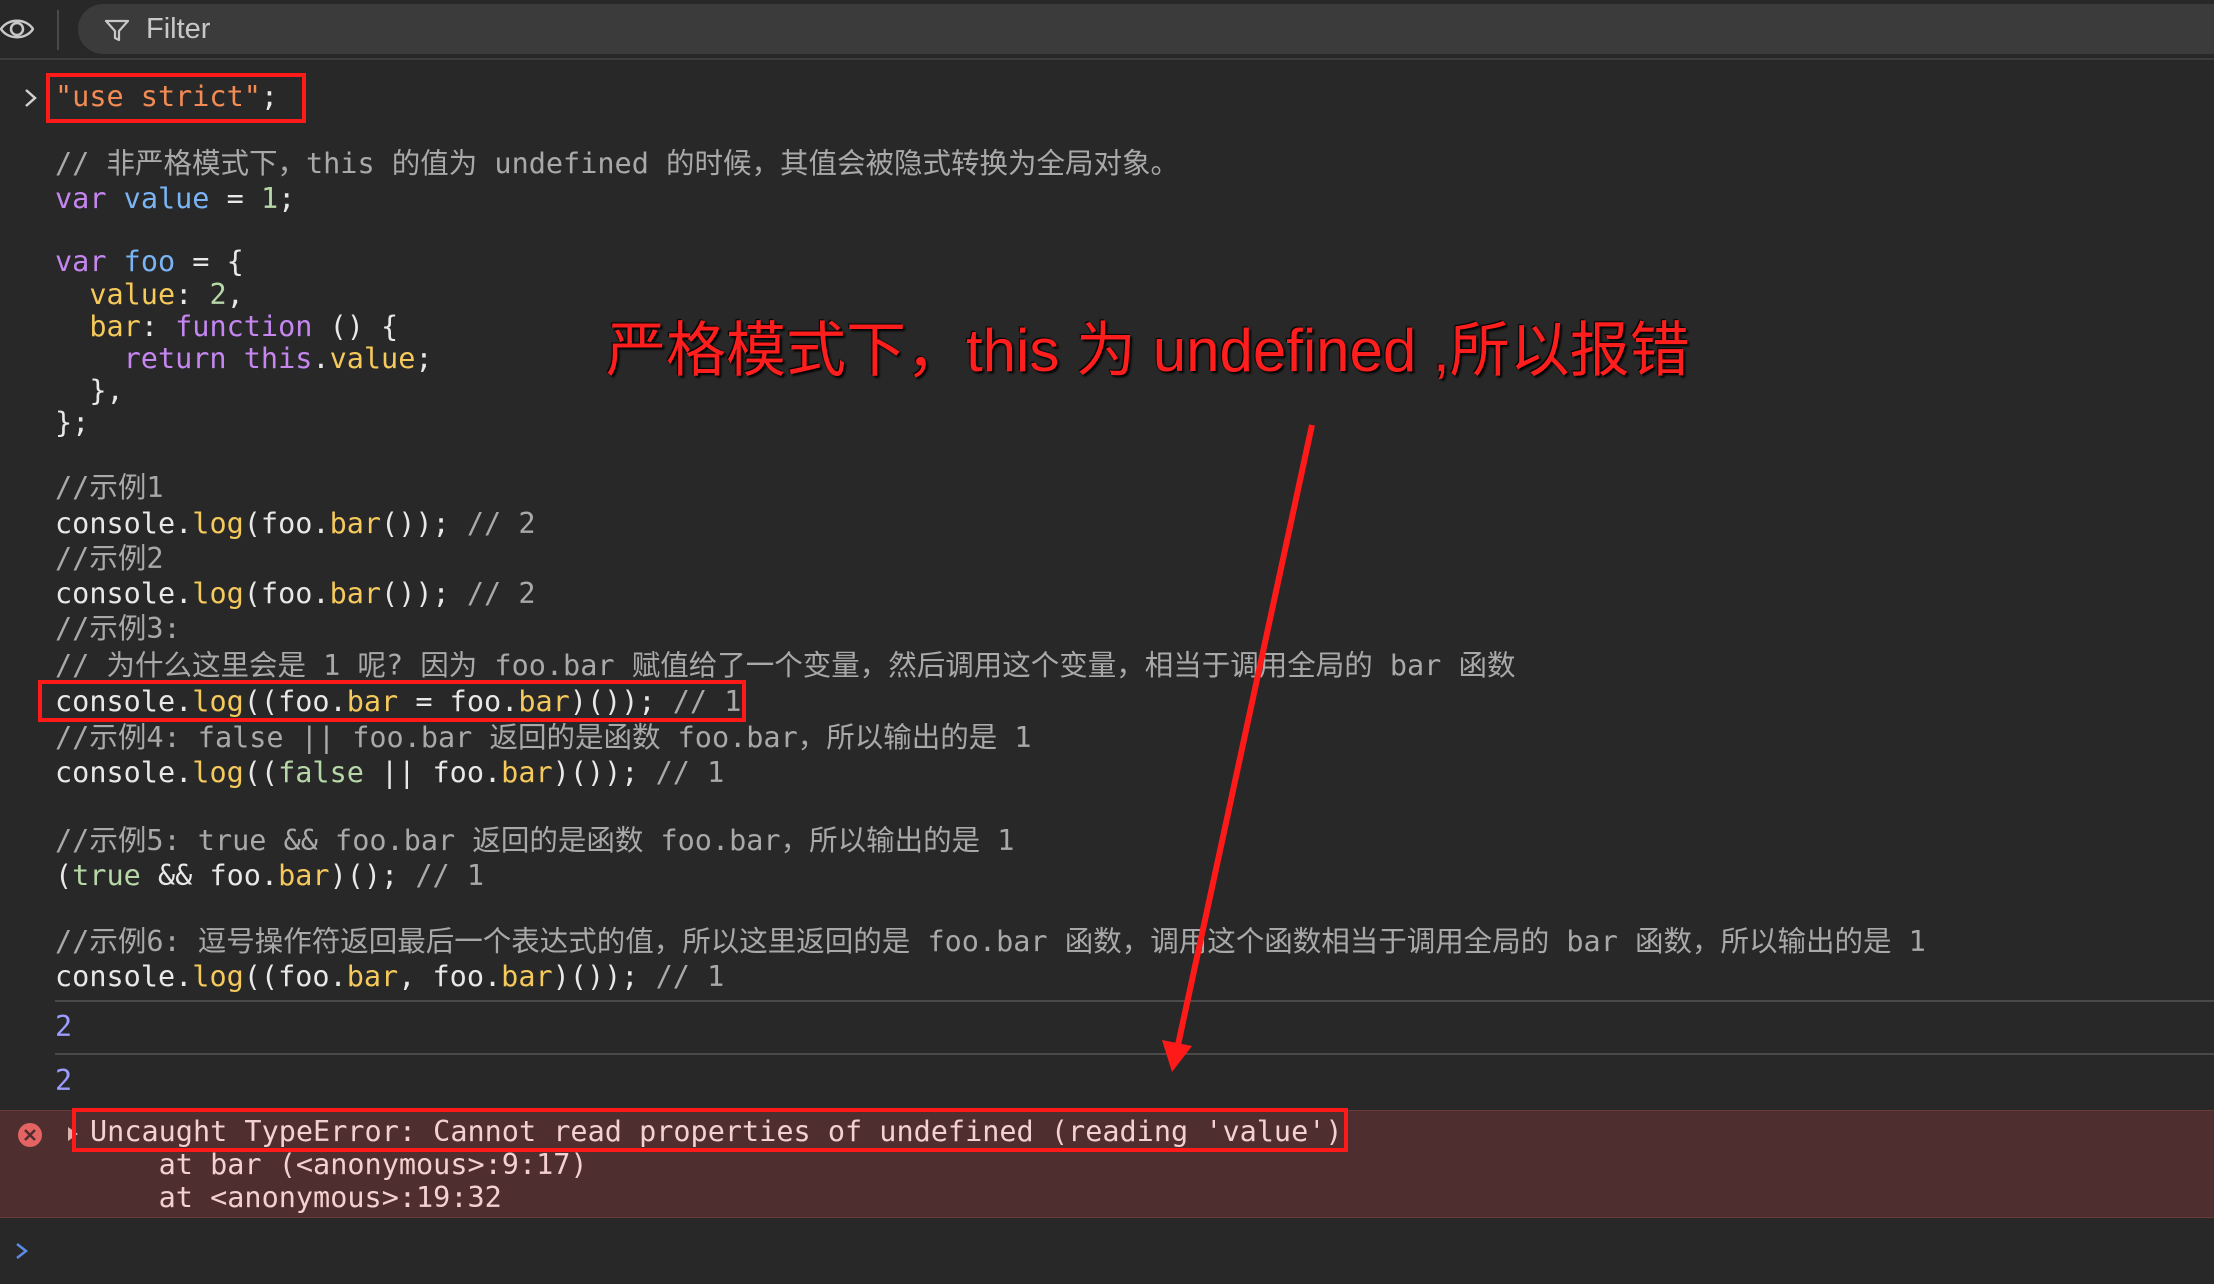 This screenshot has height=1284, width=2214. I want to click on code-line: value: 2,, so click(149, 295).